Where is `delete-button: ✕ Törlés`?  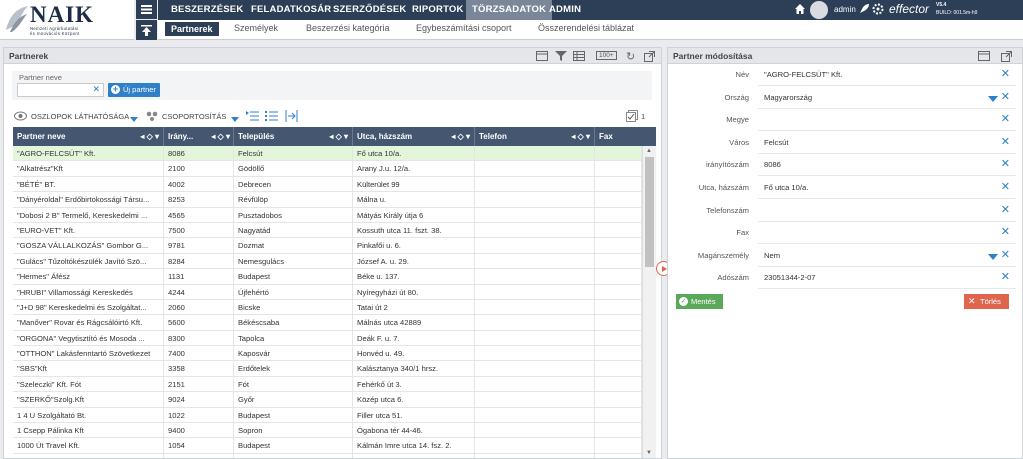 delete-button: ✕ Törlés is located at coordinates (986, 301).